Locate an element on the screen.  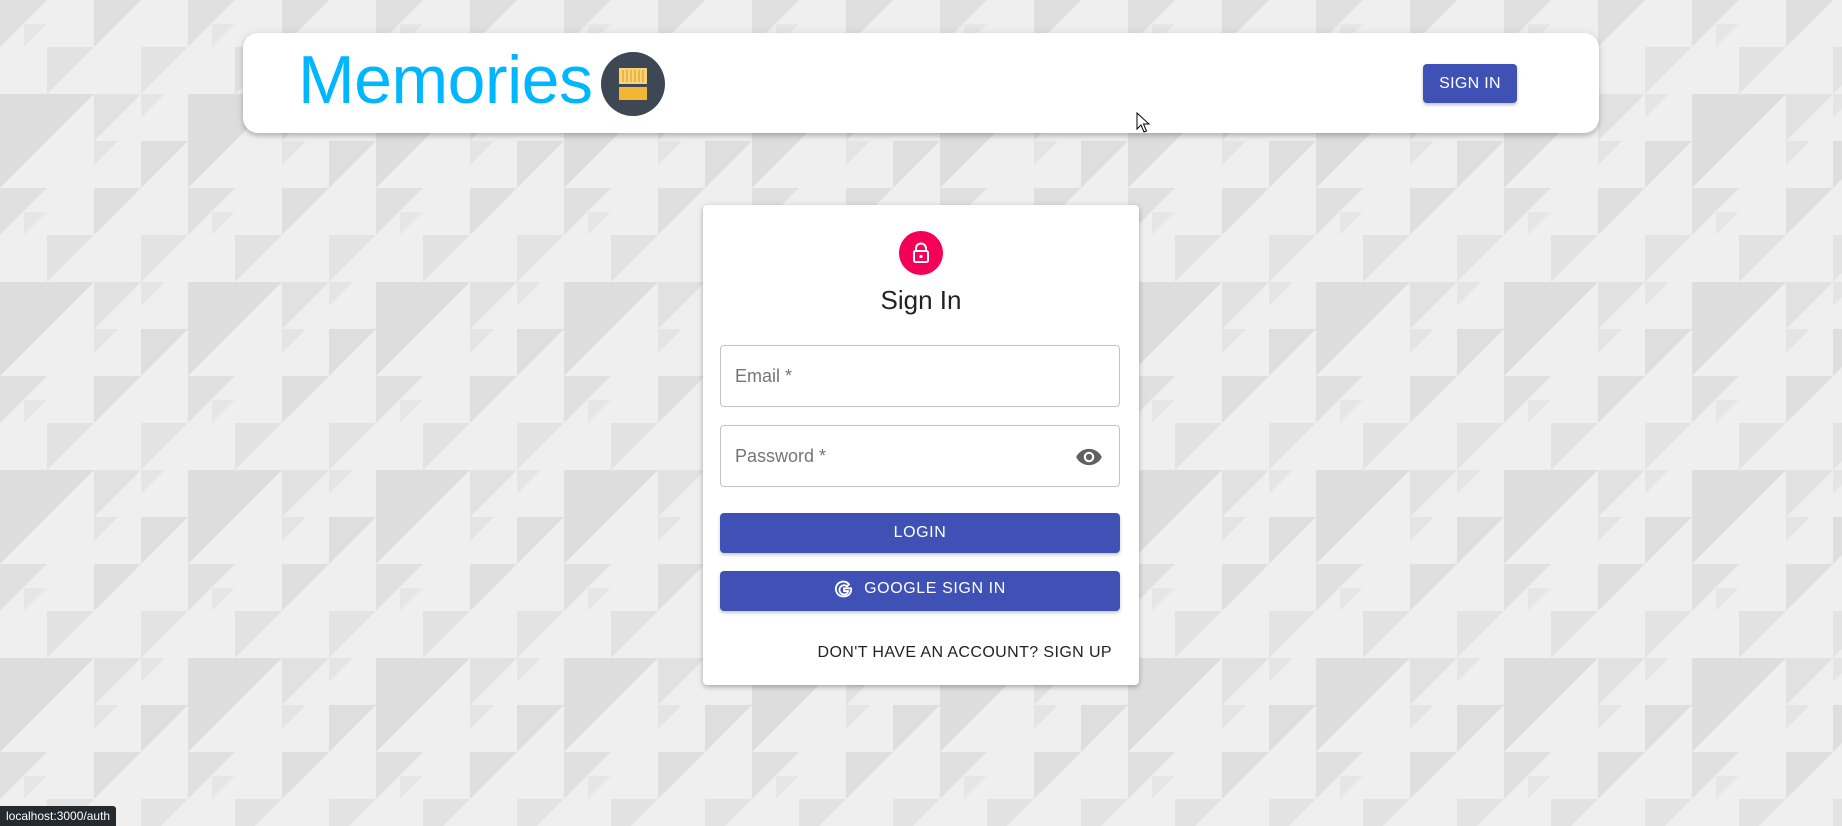
brand-title: Memories is located at coordinates (445, 80).